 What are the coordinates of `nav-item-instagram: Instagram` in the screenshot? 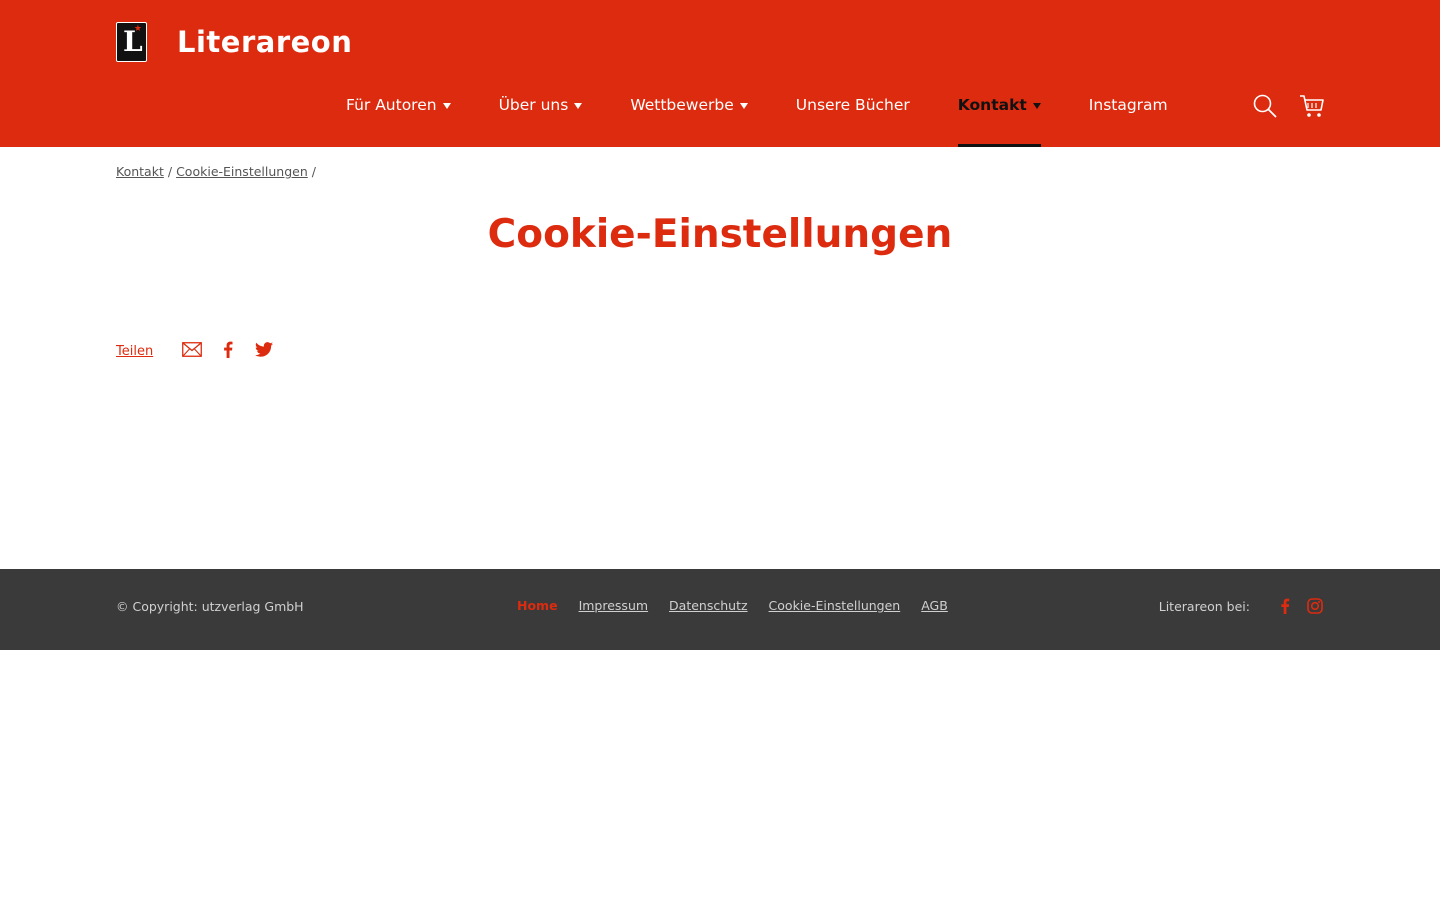 It's located at (1128, 115).